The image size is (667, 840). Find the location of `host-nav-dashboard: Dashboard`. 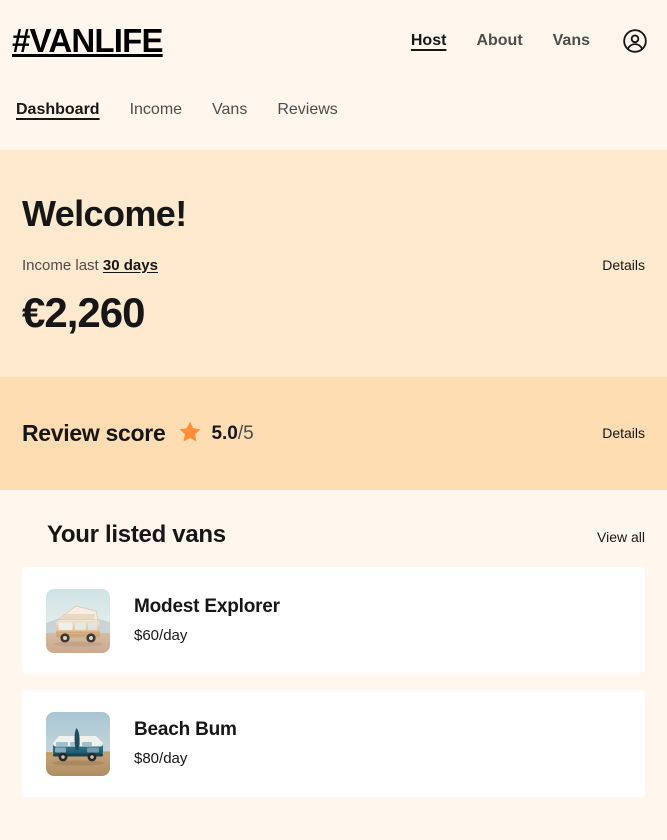

host-nav-dashboard: Dashboard is located at coordinates (58, 109).